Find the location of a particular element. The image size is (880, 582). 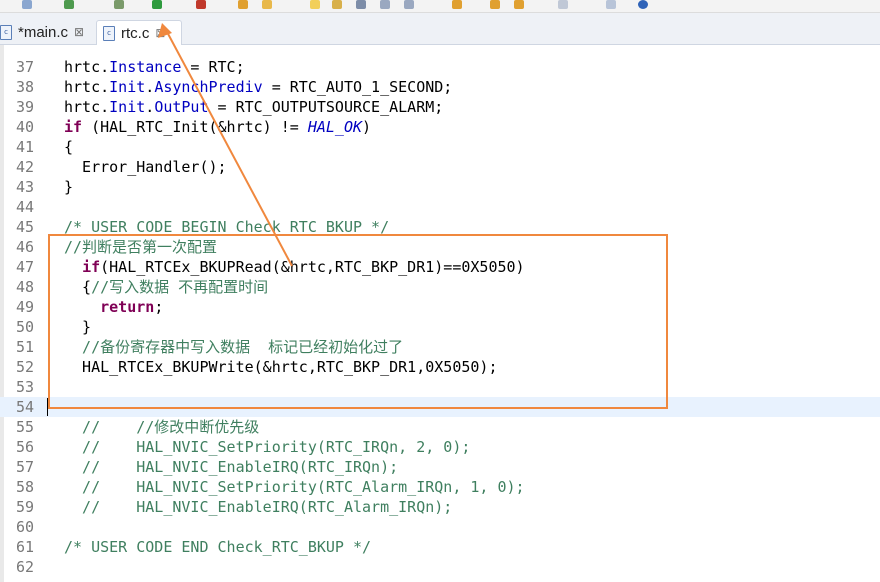

line-number: 37 is located at coordinates (24, 67).